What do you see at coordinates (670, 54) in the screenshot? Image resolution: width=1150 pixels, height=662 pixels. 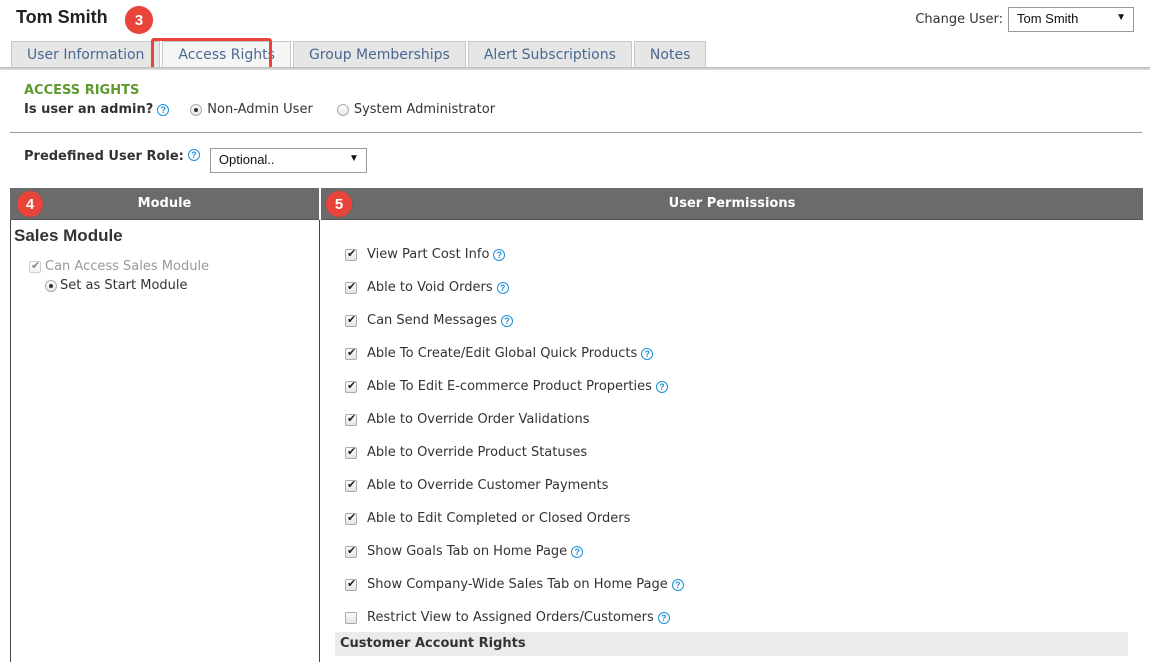 I see `tab-notes: Notes` at bounding box center [670, 54].